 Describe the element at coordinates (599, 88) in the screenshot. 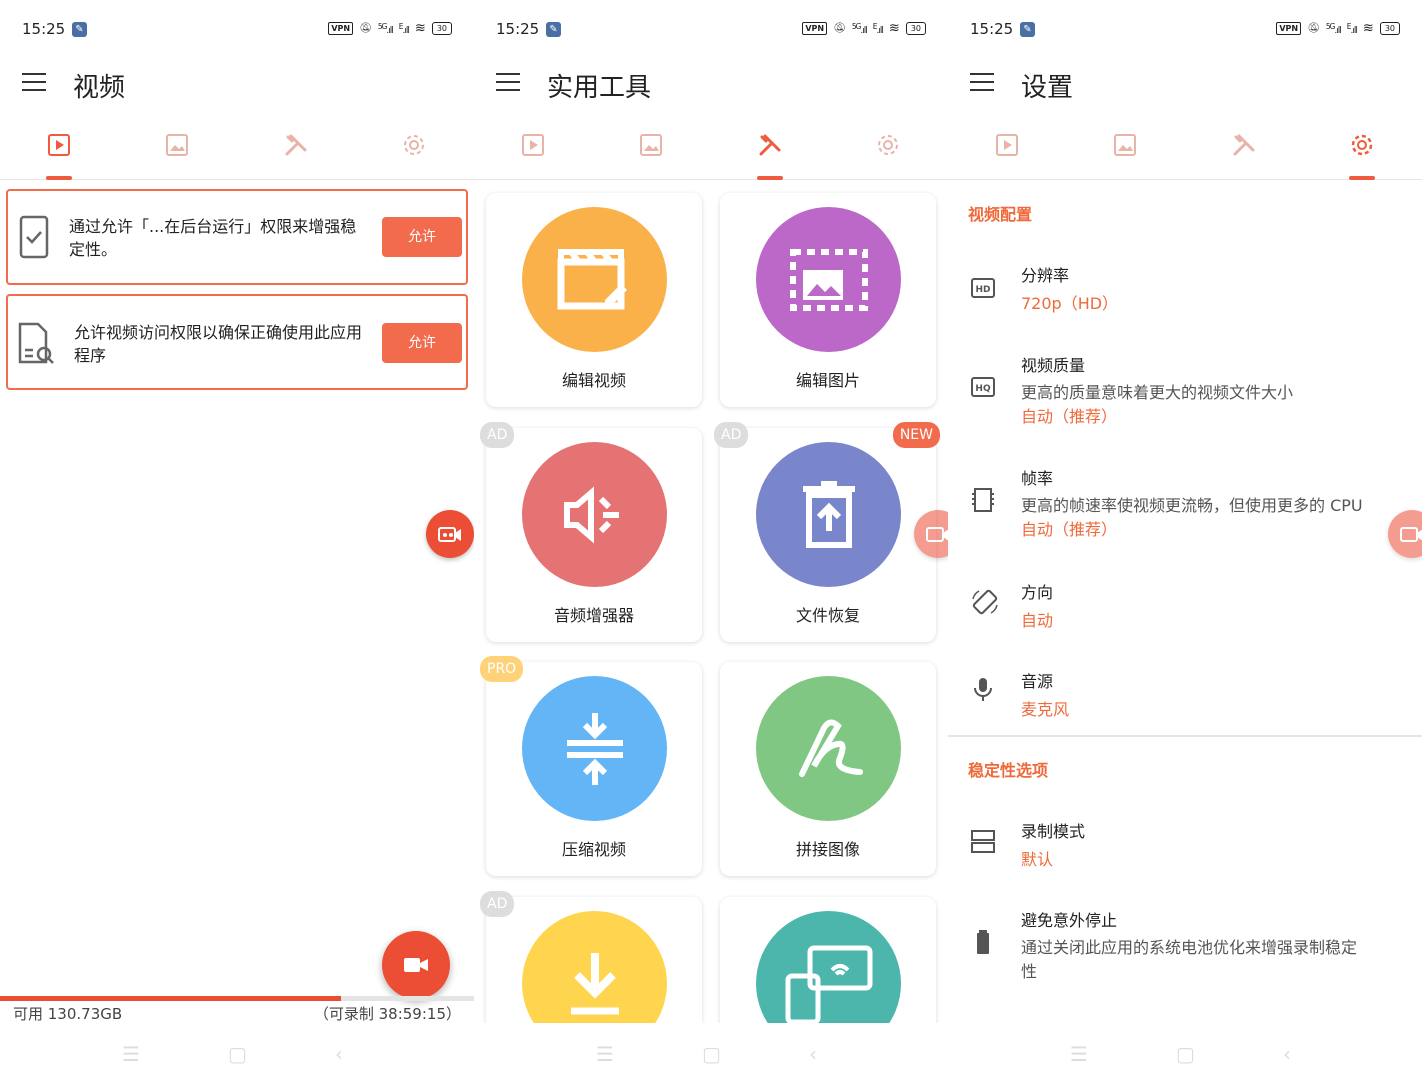

I see `page-title: 实用工具` at that location.